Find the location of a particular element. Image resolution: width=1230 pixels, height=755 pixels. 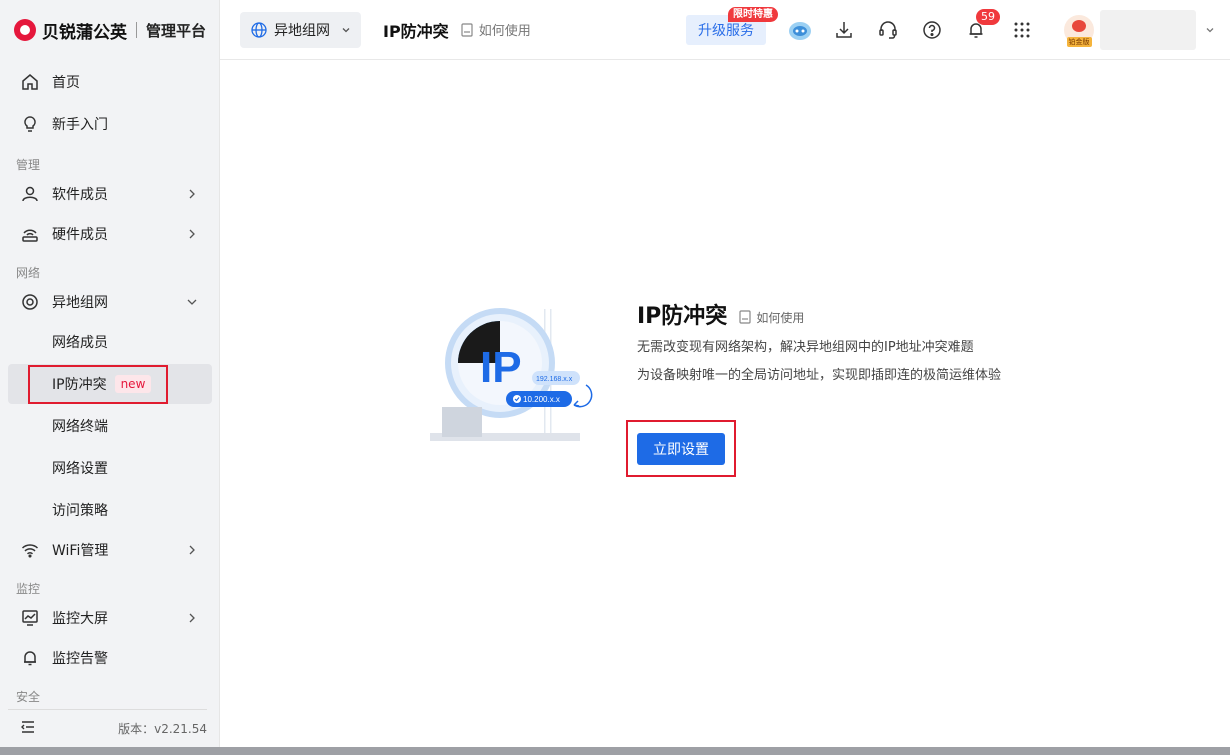

sidebar-item-wifi: WiFi管理 is located at coordinates (110, 550).